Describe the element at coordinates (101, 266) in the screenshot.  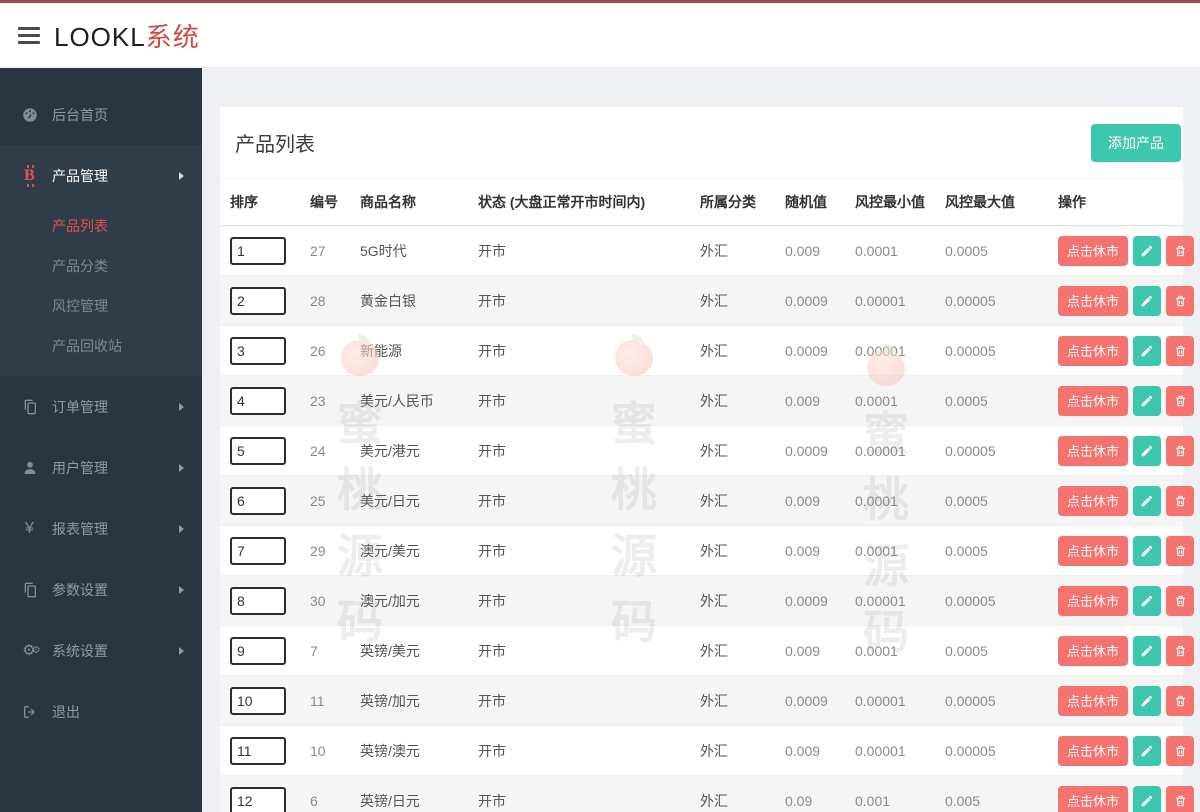
I see `sidebar-subitem: 产品分类` at that location.